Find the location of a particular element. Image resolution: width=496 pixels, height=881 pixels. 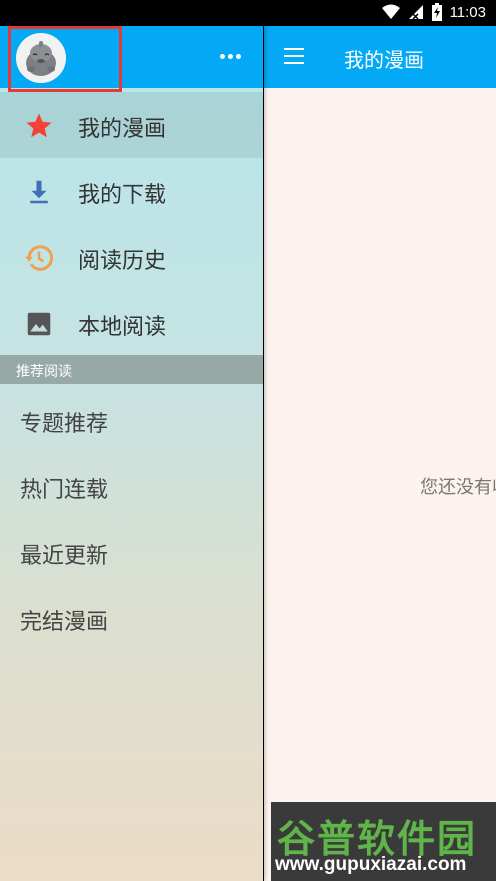

menu-item-local-reading: 本地阅读 is located at coordinates (131, 323).